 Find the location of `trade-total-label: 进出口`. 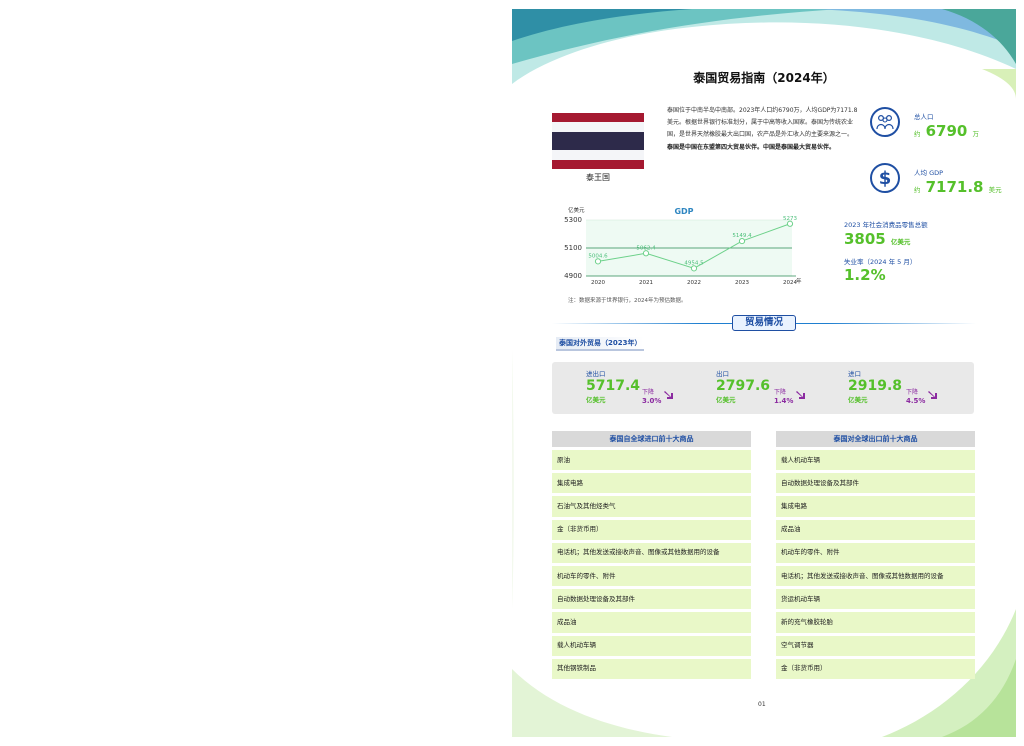

trade-total-label: 进出口 is located at coordinates (596, 374).